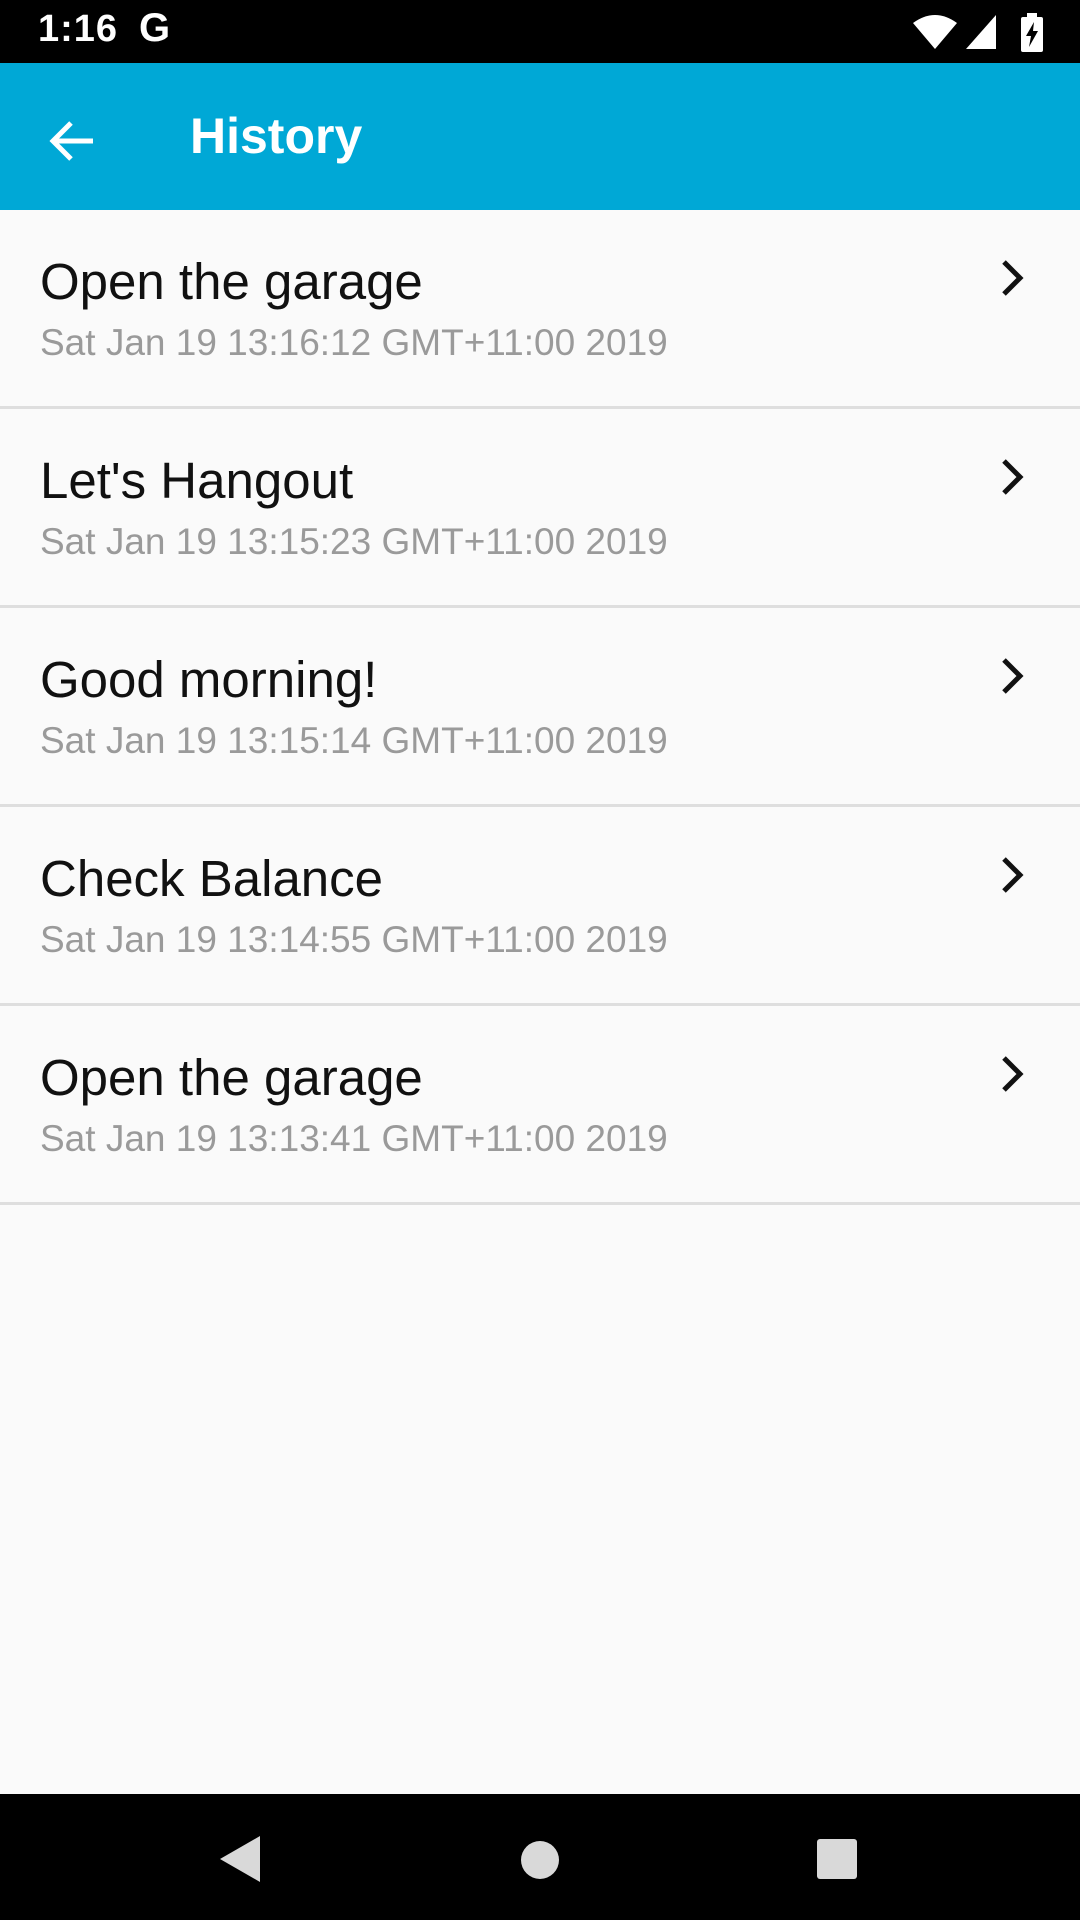  Describe the element at coordinates (354, 541) in the screenshot. I see `item-timestamp: Sat Jan 19 13:15:23 GMT+11:00 2019` at that location.